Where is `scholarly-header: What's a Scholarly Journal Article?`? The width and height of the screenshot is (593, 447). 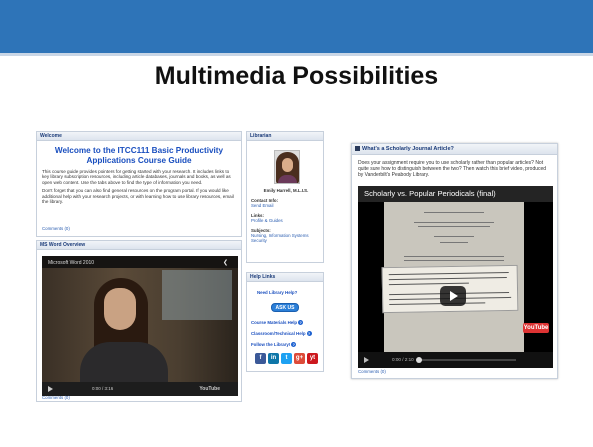
scholarly-header: What's a Scholarly Journal Article? is located at coordinates (454, 149).